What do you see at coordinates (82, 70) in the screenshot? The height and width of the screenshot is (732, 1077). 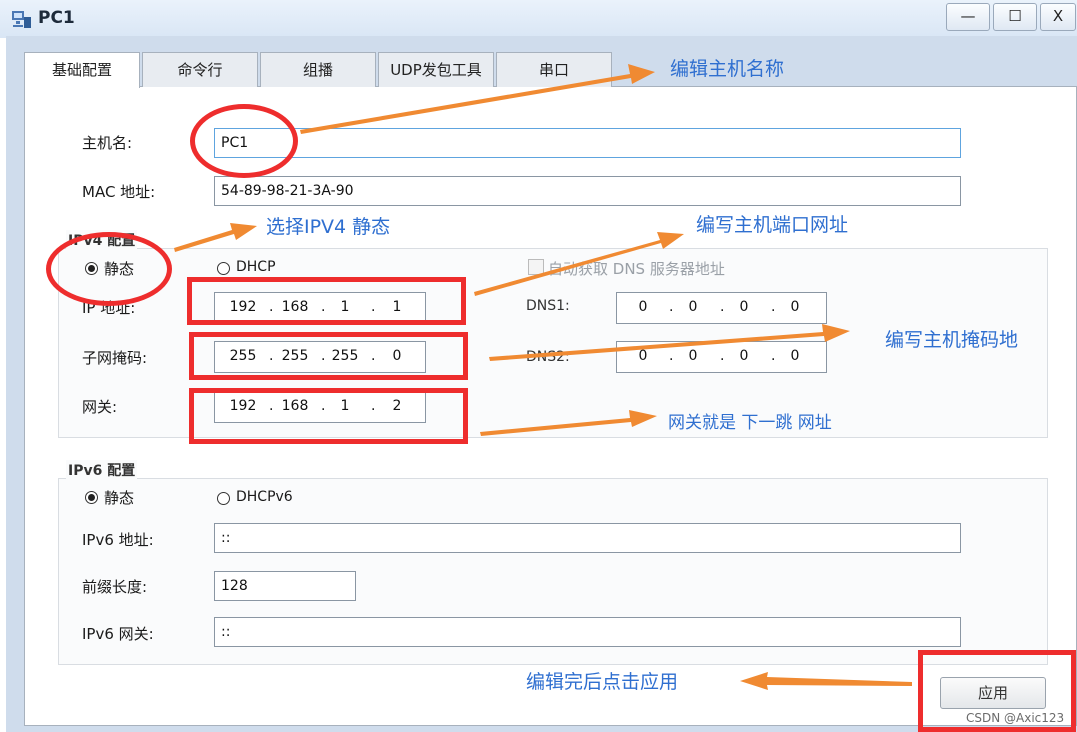 I see `tab-basic-config: 基础配置` at bounding box center [82, 70].